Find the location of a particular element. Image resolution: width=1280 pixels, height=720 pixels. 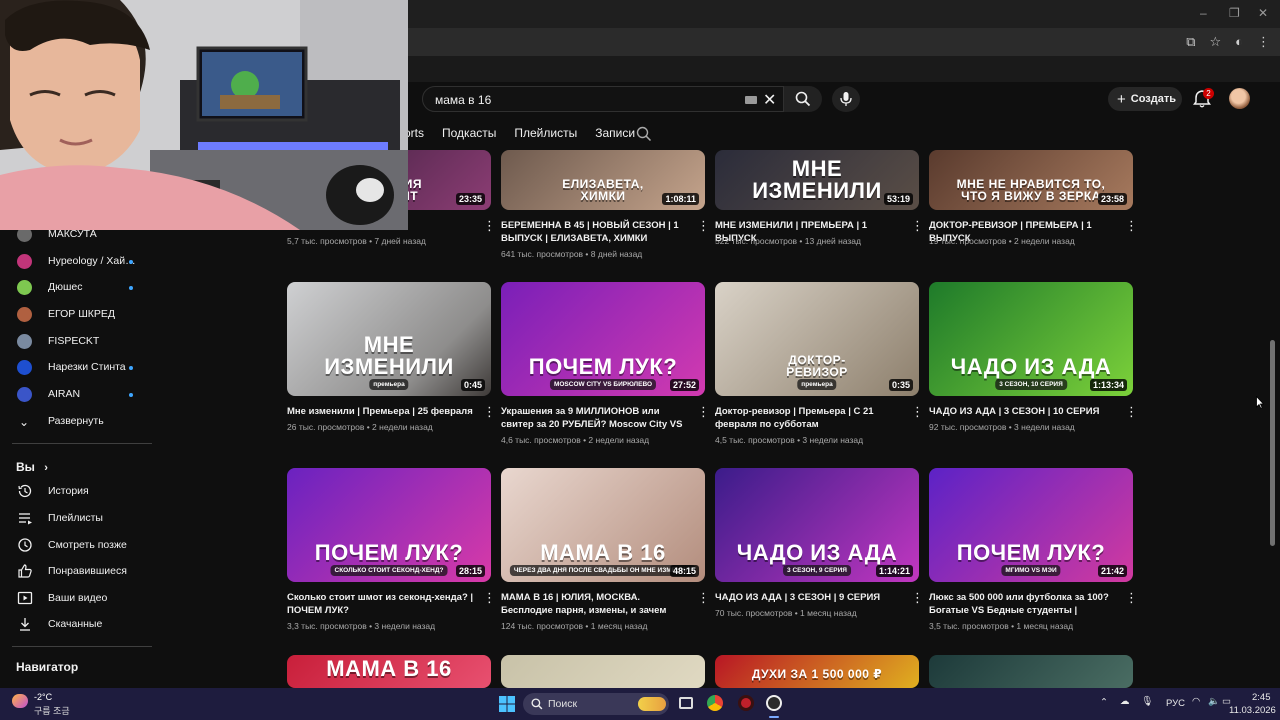

search-button is located at coordinates (803, 99).